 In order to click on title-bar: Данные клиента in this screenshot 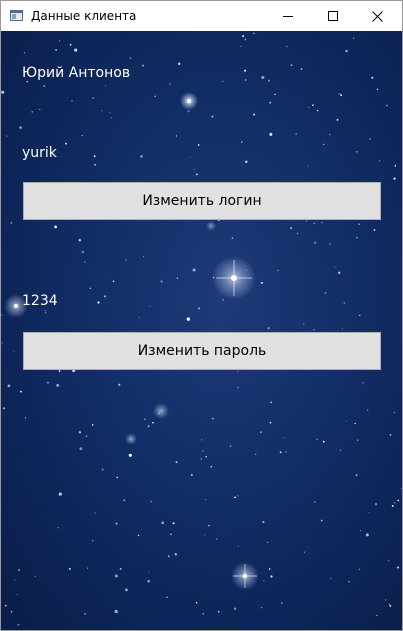, I will do `click(201, 16)`.